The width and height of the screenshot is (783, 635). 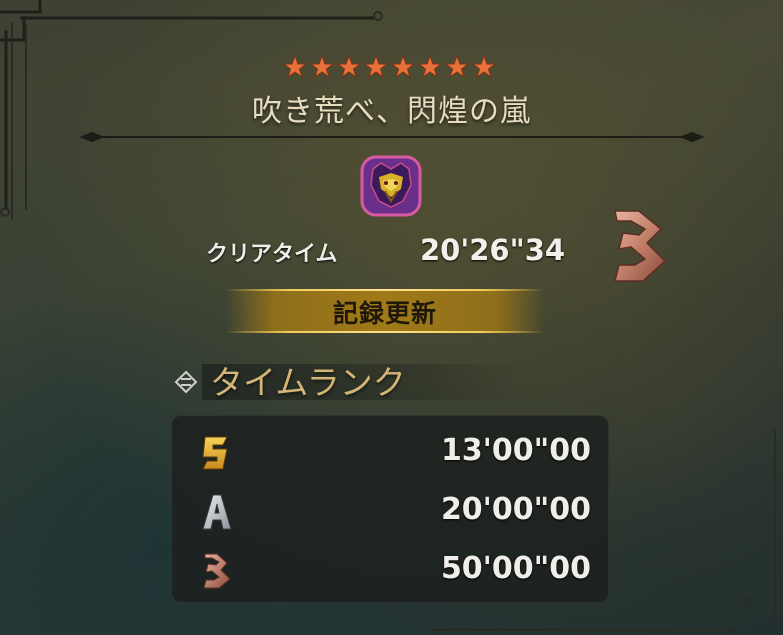 What do you see at coordinates (308, 382) in the screenshot?
I see `time-rank-title: タイムランク` at bounding box center [308, 382].